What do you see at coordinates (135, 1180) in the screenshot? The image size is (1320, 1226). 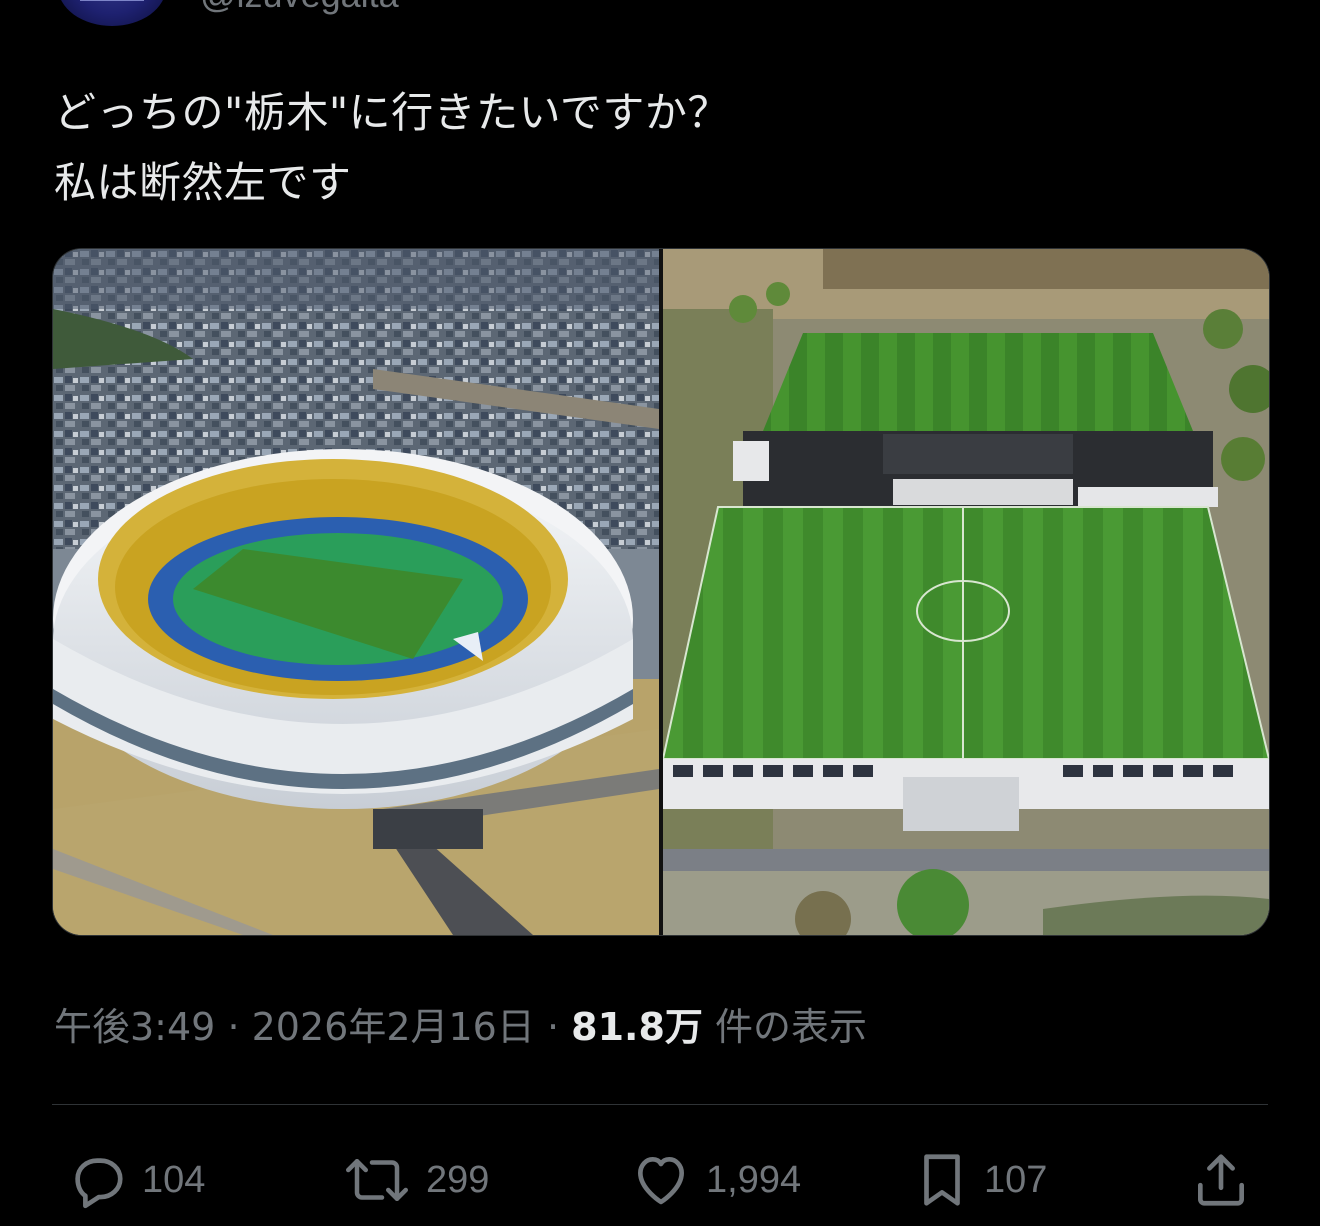 I see `reply-button: 104` at bounding box center [135, 1180].